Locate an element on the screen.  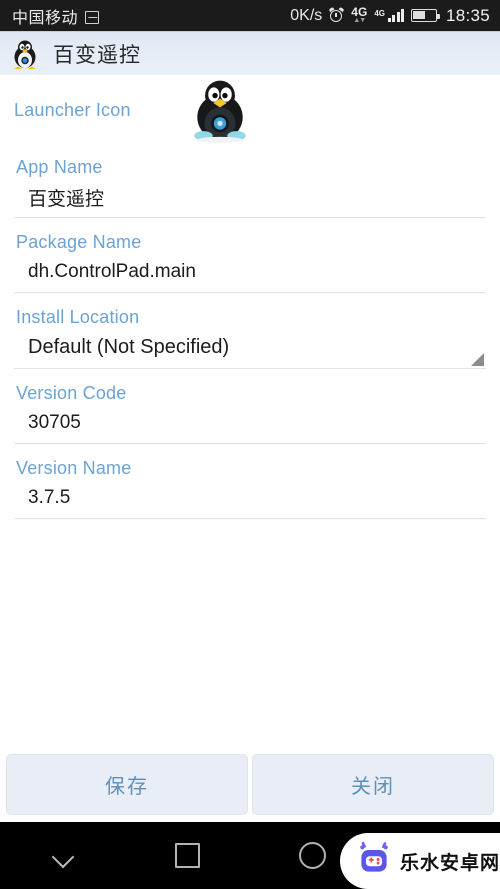
field-install-location: Install Location Default (Not Specified) is located at coordinates (250, 332).